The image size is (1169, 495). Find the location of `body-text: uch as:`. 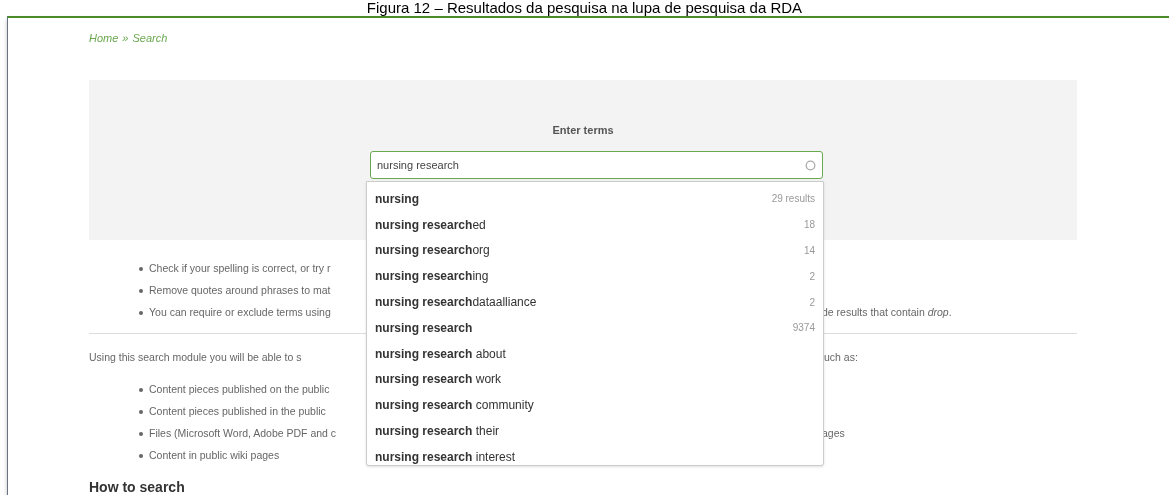

body-text: uch as: is located at coordinates (841, 358).